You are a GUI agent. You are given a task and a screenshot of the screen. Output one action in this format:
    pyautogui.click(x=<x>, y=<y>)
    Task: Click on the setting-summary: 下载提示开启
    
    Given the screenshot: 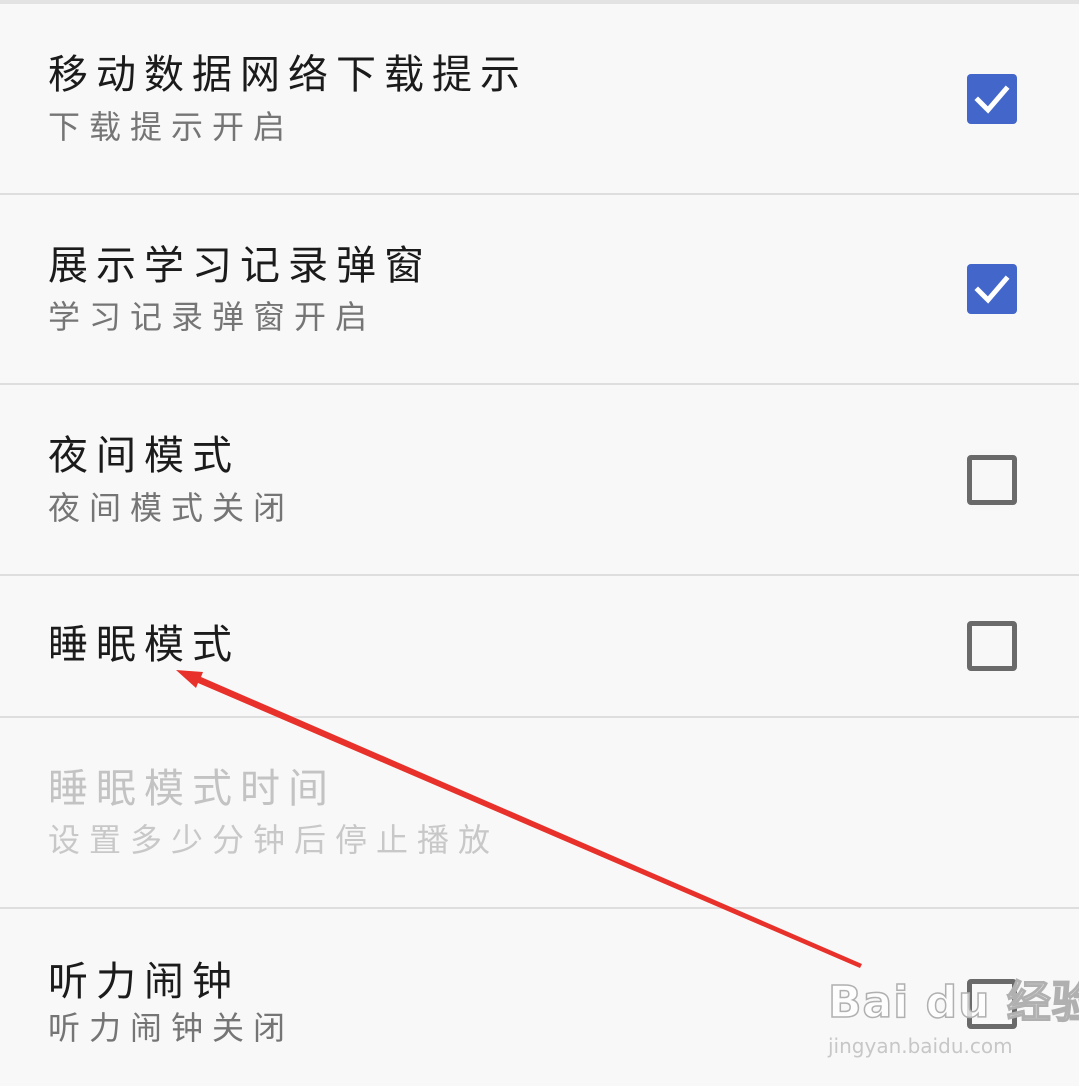 What is the action you would take?
    pyautogui.click(x=171, y=127)
    